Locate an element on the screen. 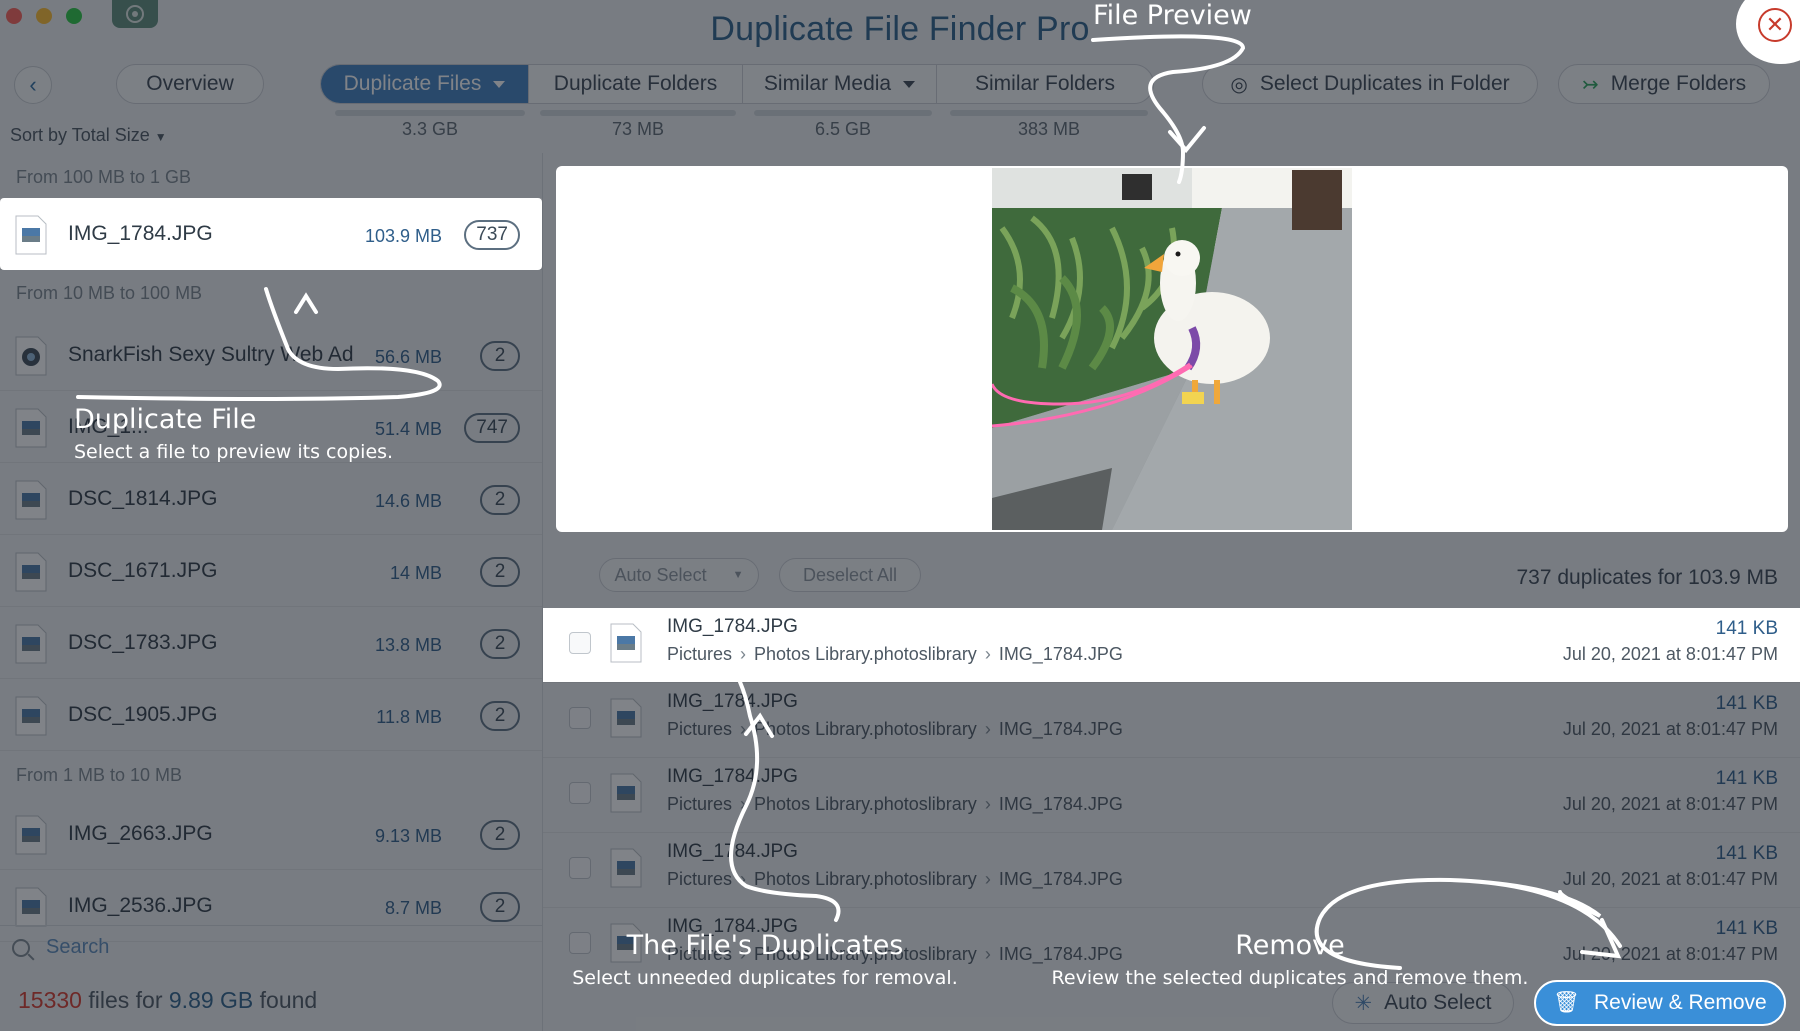  merge-folders-label: Merge Folders is located at coordinates (1678, 83).